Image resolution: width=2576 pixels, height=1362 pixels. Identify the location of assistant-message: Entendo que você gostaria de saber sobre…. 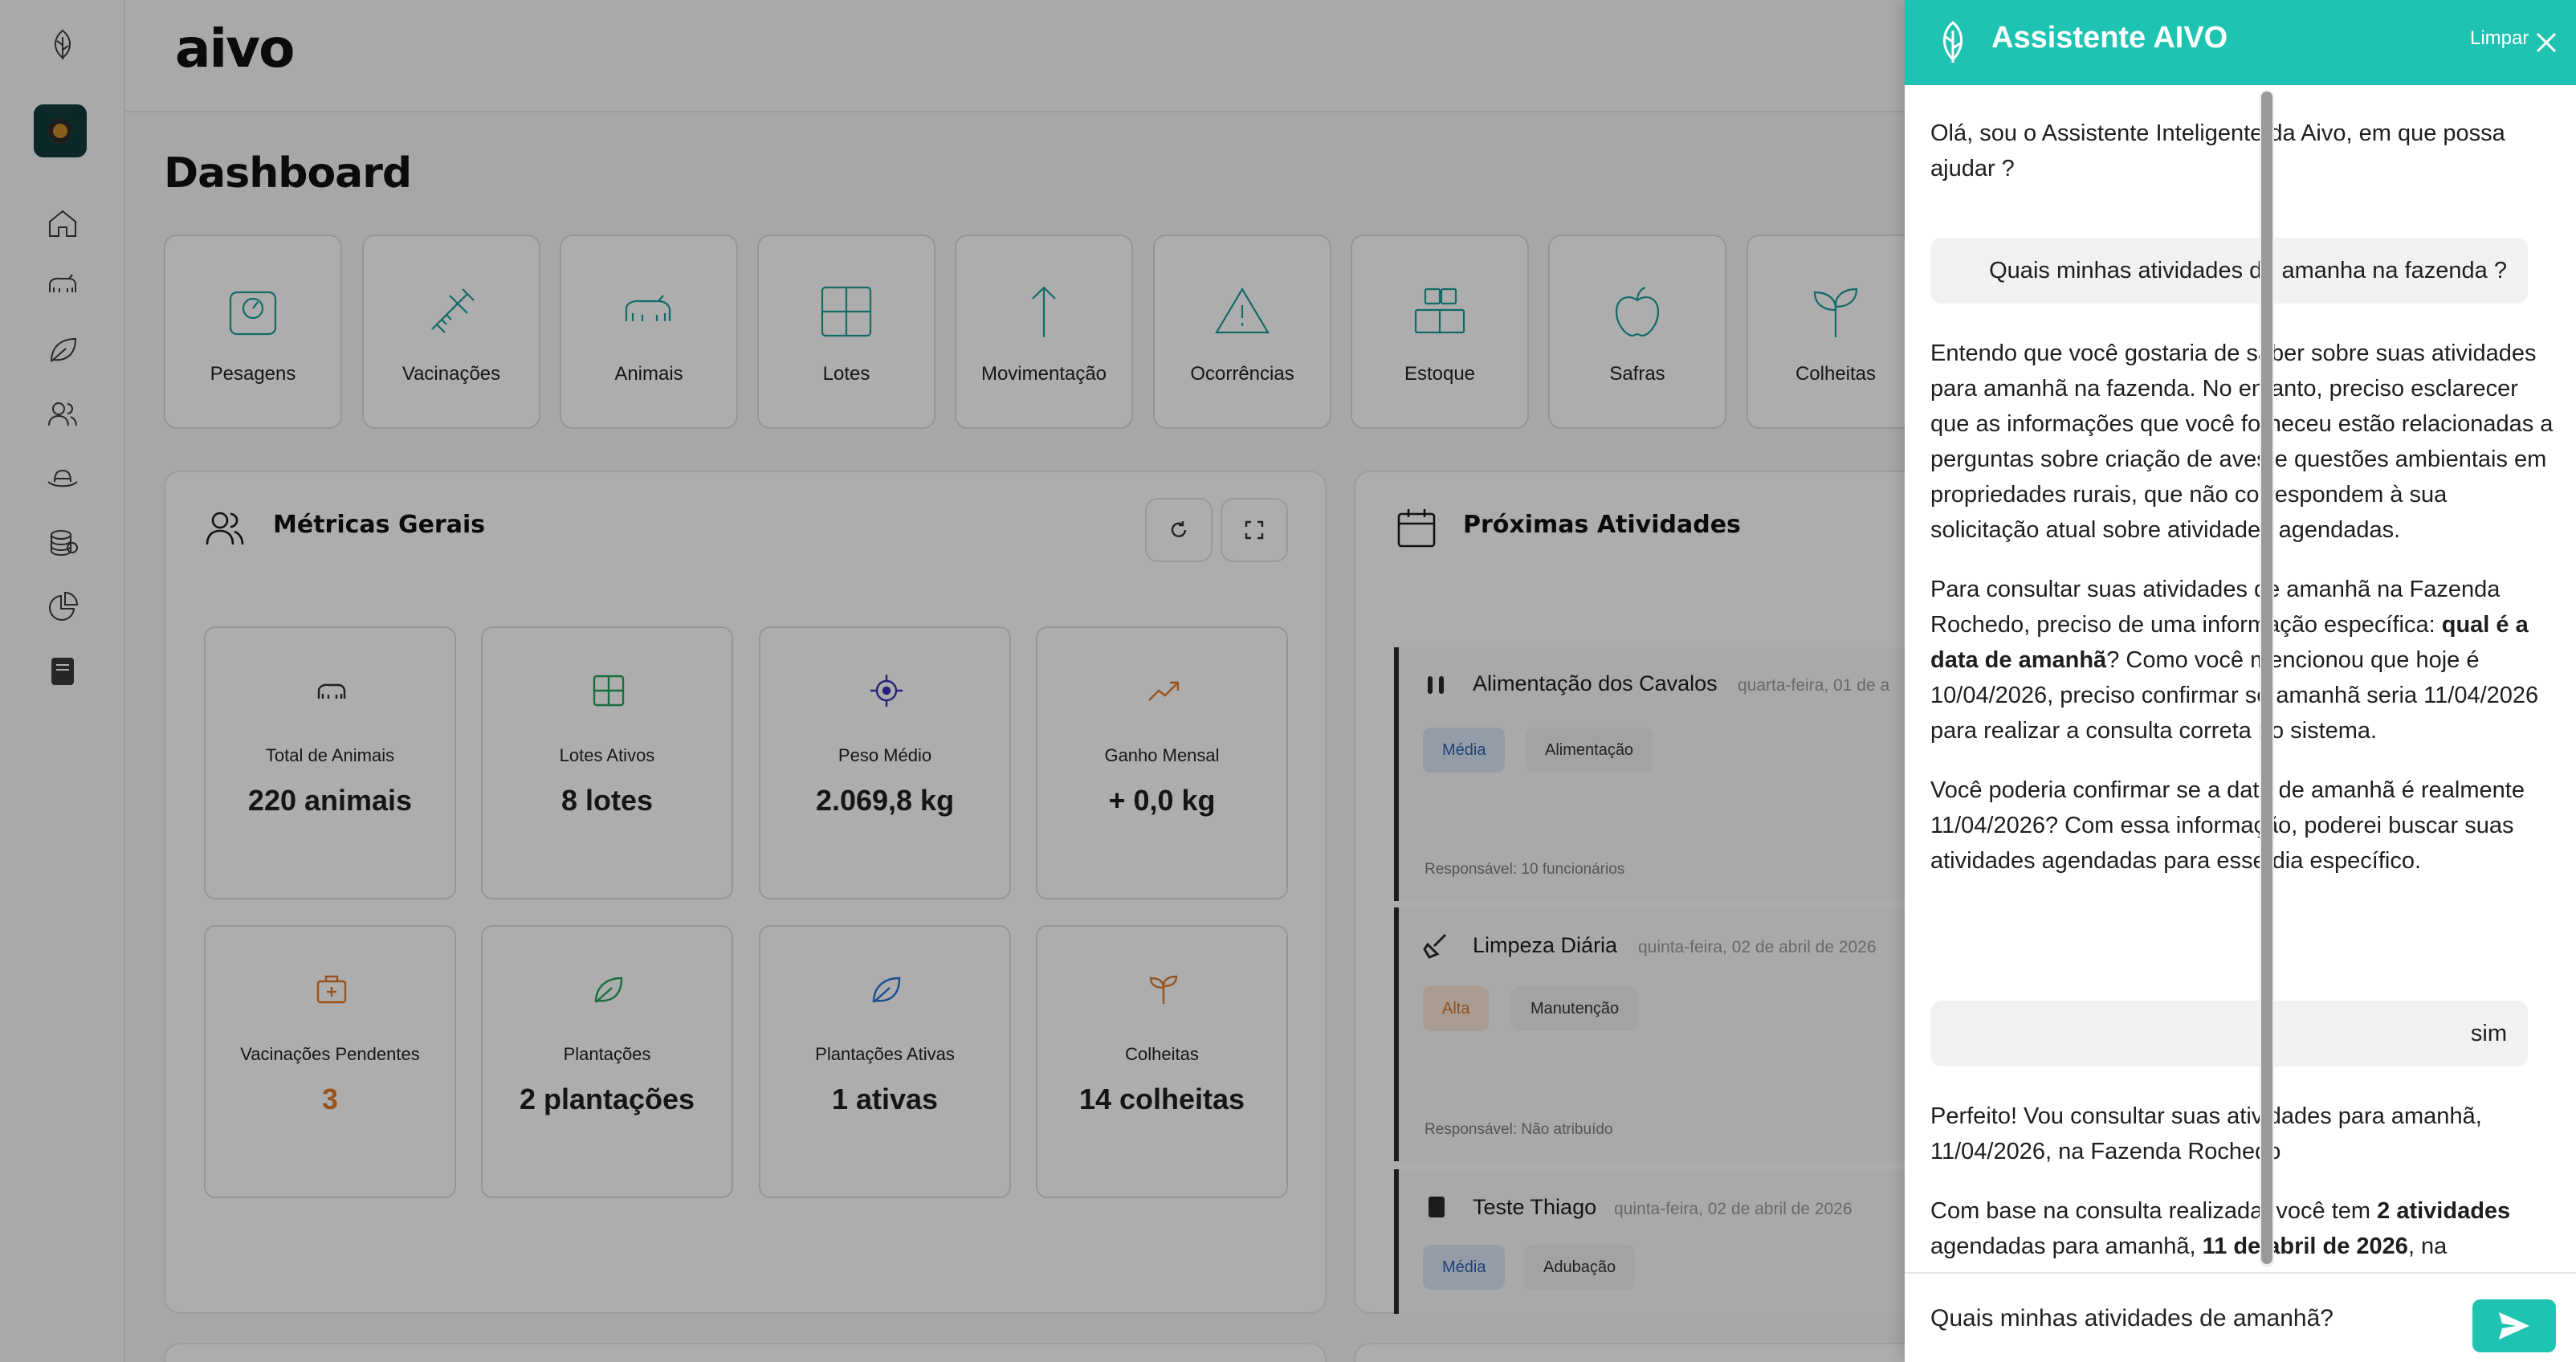
(2243, 619).